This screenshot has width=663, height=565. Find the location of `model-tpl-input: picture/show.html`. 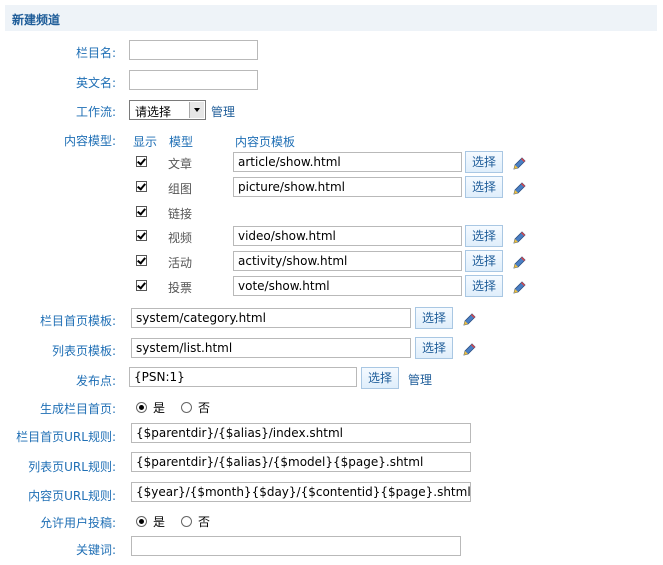

model-tpl-input: picture/show.html is located at coordinates (347, 187).